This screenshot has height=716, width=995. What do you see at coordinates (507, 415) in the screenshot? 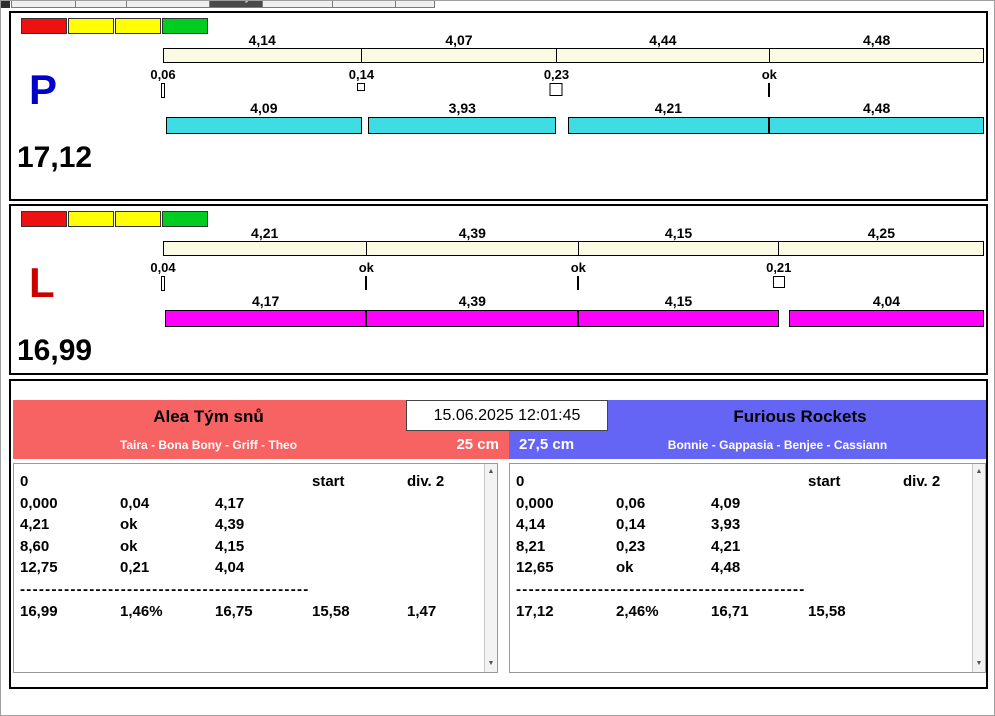
I see `datetime-display: 15.06.2025 12:01:45` at bounding box center [507, 415].